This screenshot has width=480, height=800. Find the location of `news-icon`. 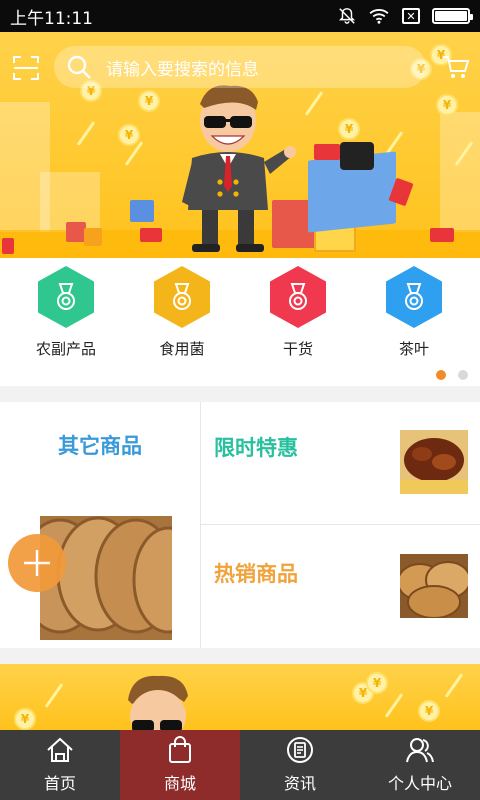

news-icon is located at coordinates (300, 750).